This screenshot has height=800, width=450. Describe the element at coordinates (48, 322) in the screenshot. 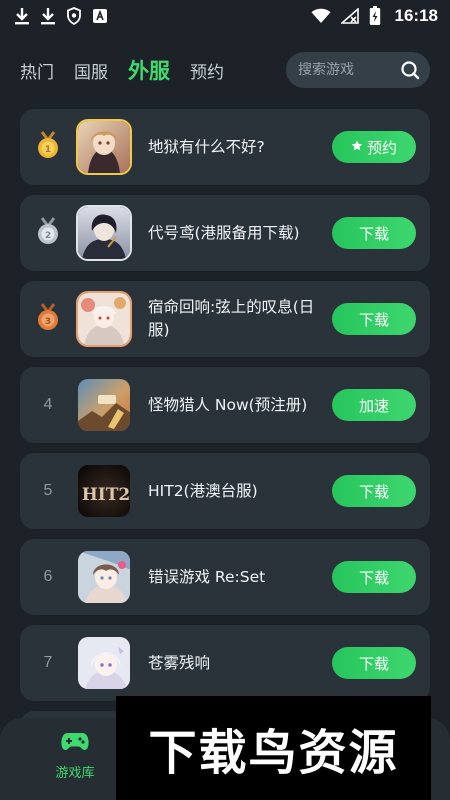

I see `svg-text: 3` at that location.